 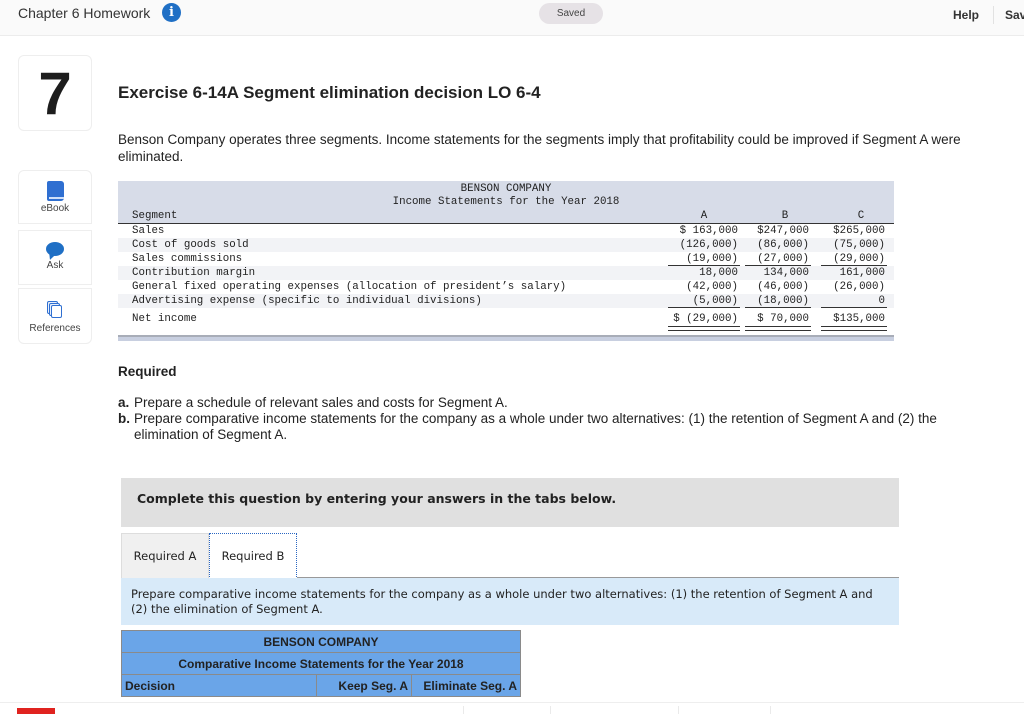 What do you see at coordinates (718, 273) in the screenshot?
I see `cell-segment-a: 18,000` at bounding box center [718, 273].